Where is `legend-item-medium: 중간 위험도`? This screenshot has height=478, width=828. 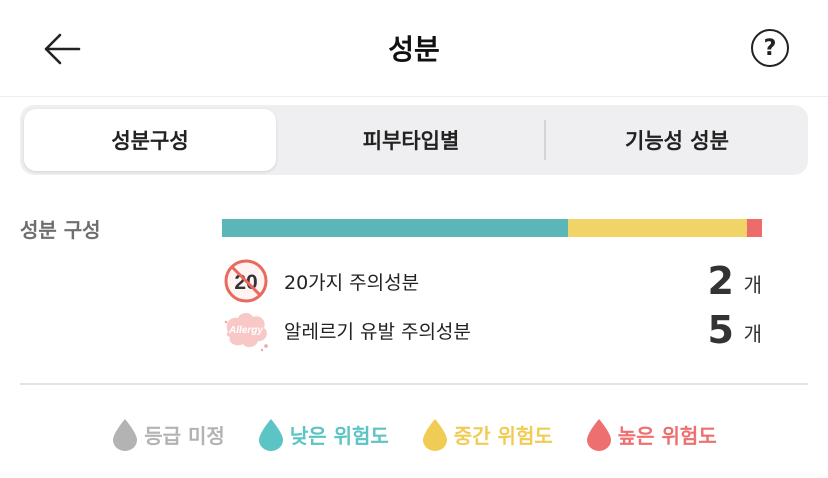
legend-item-medium: 중간 위험도 is located at coordinates (487, 434).